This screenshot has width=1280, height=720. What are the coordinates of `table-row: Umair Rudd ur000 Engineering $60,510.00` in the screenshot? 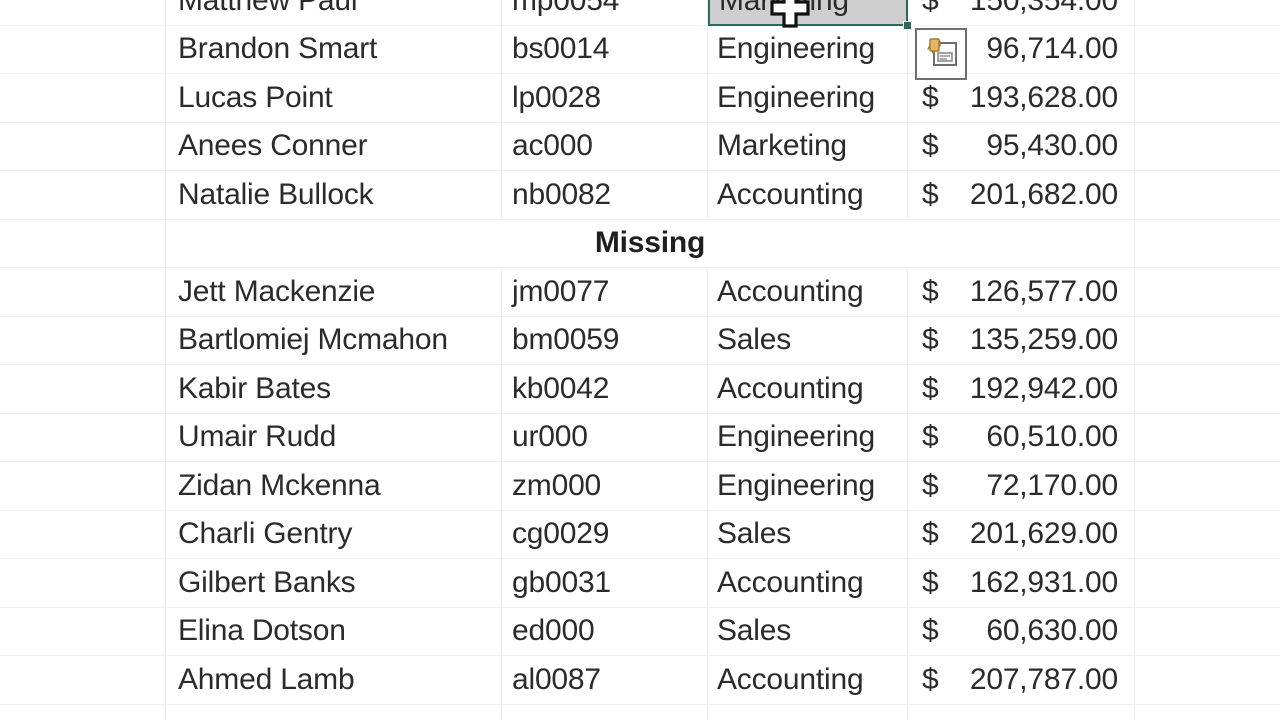 It's located at (640, 437).